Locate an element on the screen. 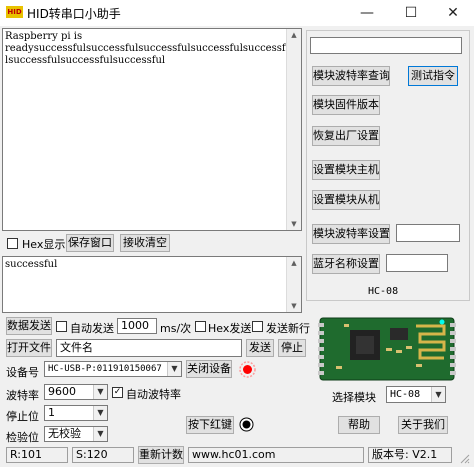 This screenshot has width=474, height=467. parity-label: 检验位 is located at coordinates (22, 437).